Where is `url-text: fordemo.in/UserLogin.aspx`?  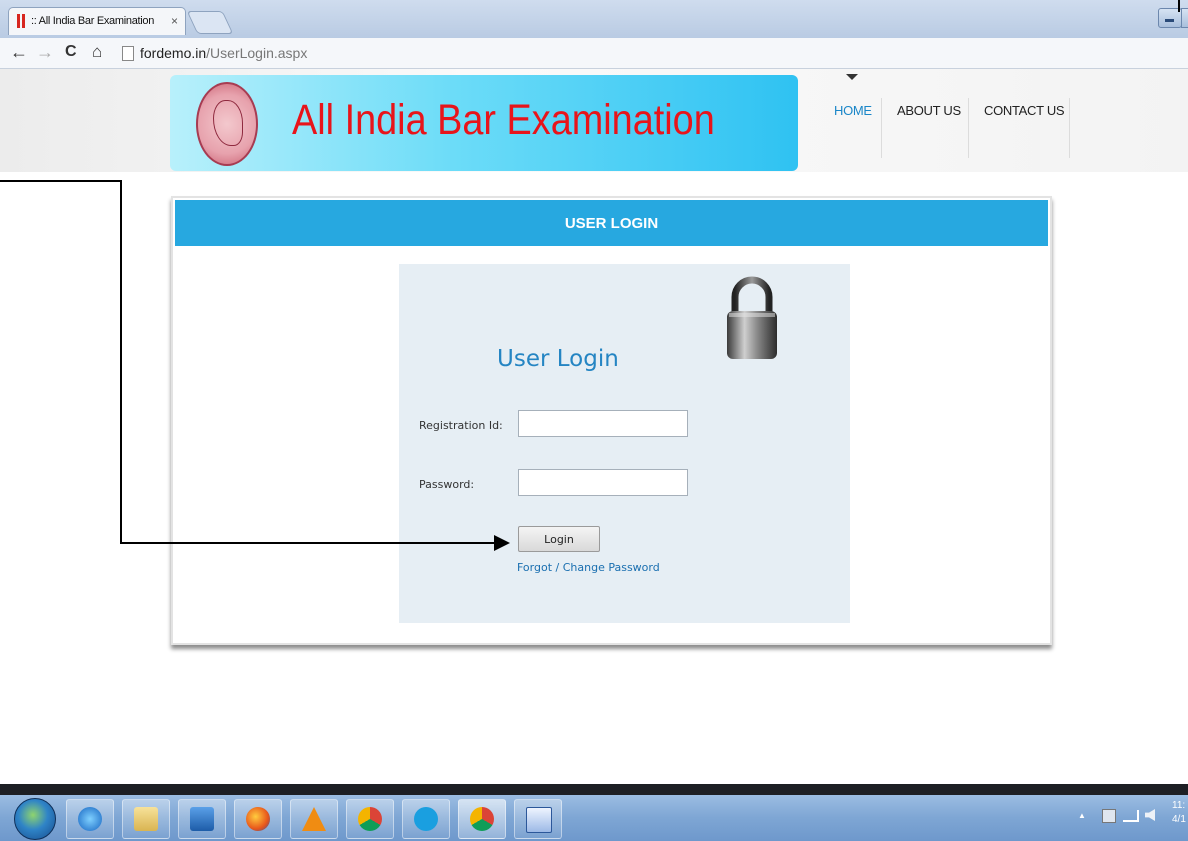 url-text: fordemo.in/UserLogin.aspx is located at coordinates (223, 53).